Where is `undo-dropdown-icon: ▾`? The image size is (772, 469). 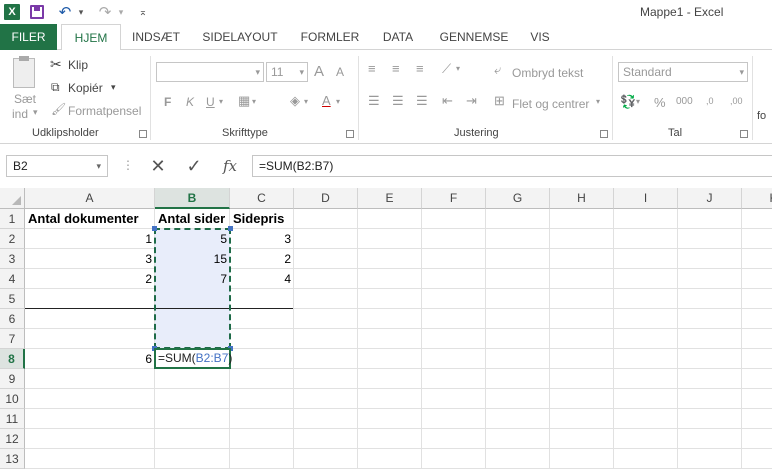
undo-dropdown-icon: ▾ is located at coordinates (81, 12).